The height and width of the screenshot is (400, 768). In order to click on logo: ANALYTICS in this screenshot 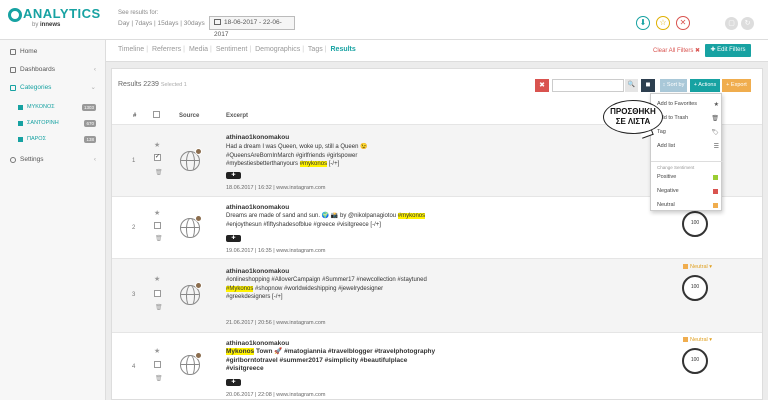, I will do `click(54, 14)`.